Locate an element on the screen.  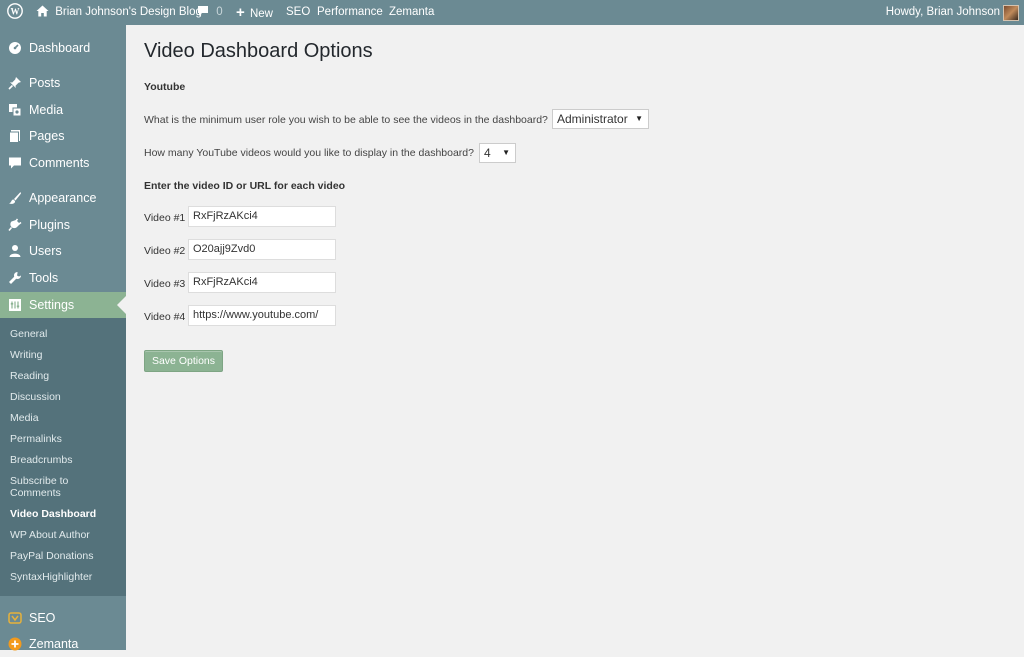
site-name: Brian Johnson's Design Blog is located at coordinates (128, 12).